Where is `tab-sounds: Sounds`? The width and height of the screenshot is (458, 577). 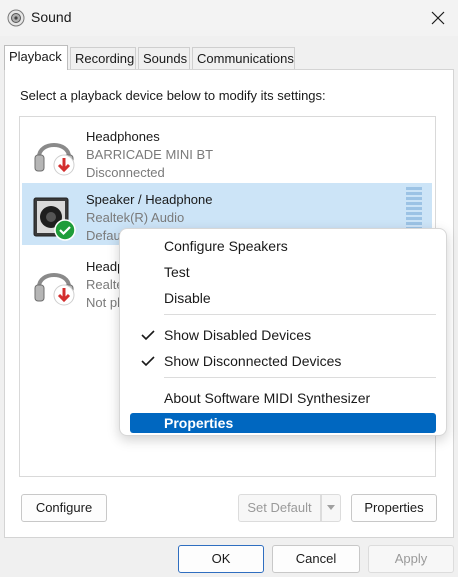 tab-sounds: Sounds is located at coordinates (164, 58).